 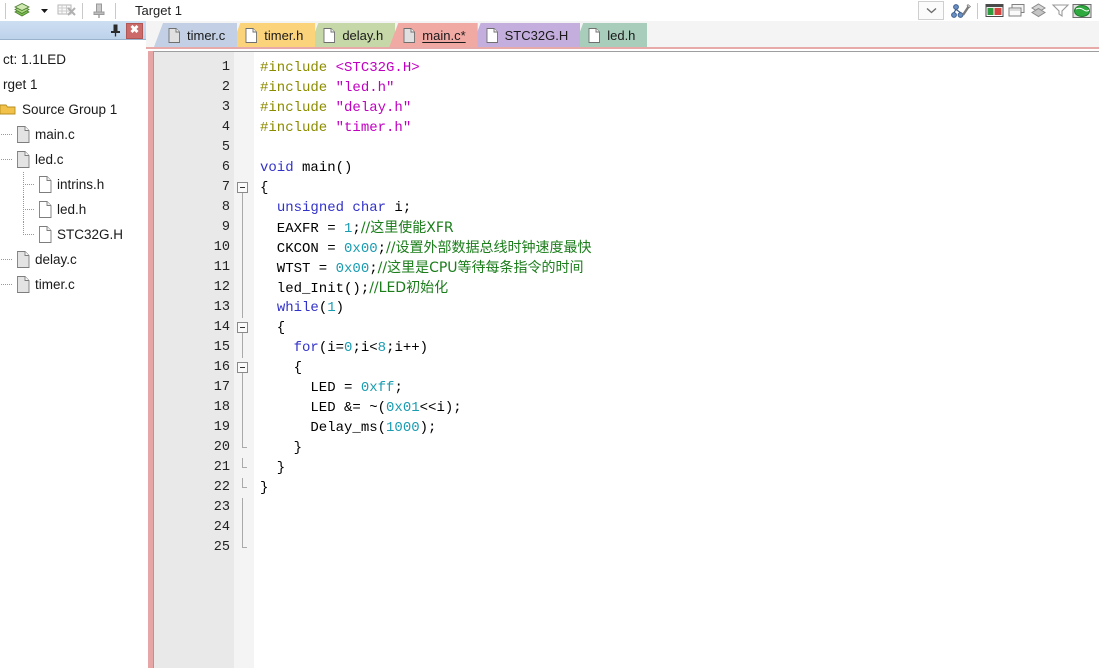 What do you see at coordinates (526, 35) in the screenshot?
I see `tab-stc32g-h: STC32G.H` at bounding box center [526, 35].